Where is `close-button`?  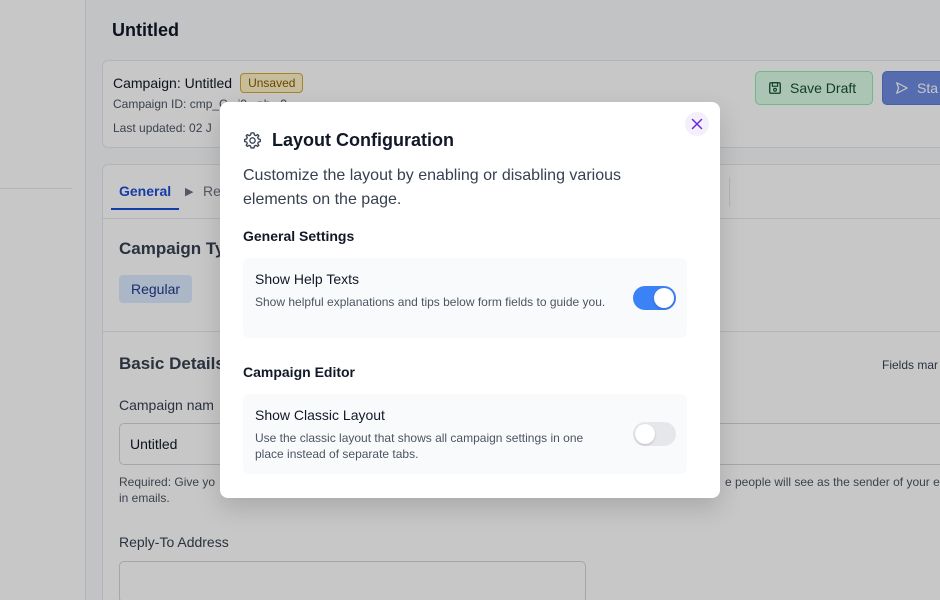
close-button is located at coordinates (697, 124).